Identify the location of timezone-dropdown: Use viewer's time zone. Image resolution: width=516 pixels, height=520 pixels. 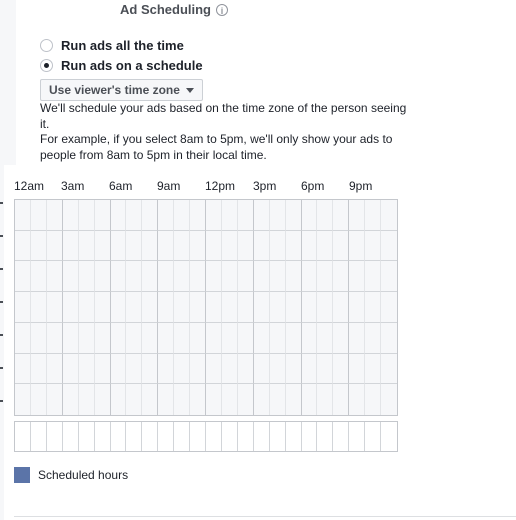
(121, 90).